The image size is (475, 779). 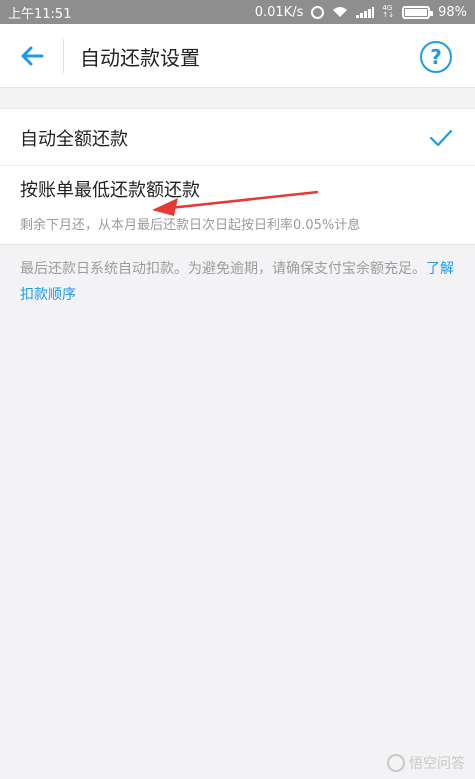 I want to click on signal-icon, so click(x=365, y=12).